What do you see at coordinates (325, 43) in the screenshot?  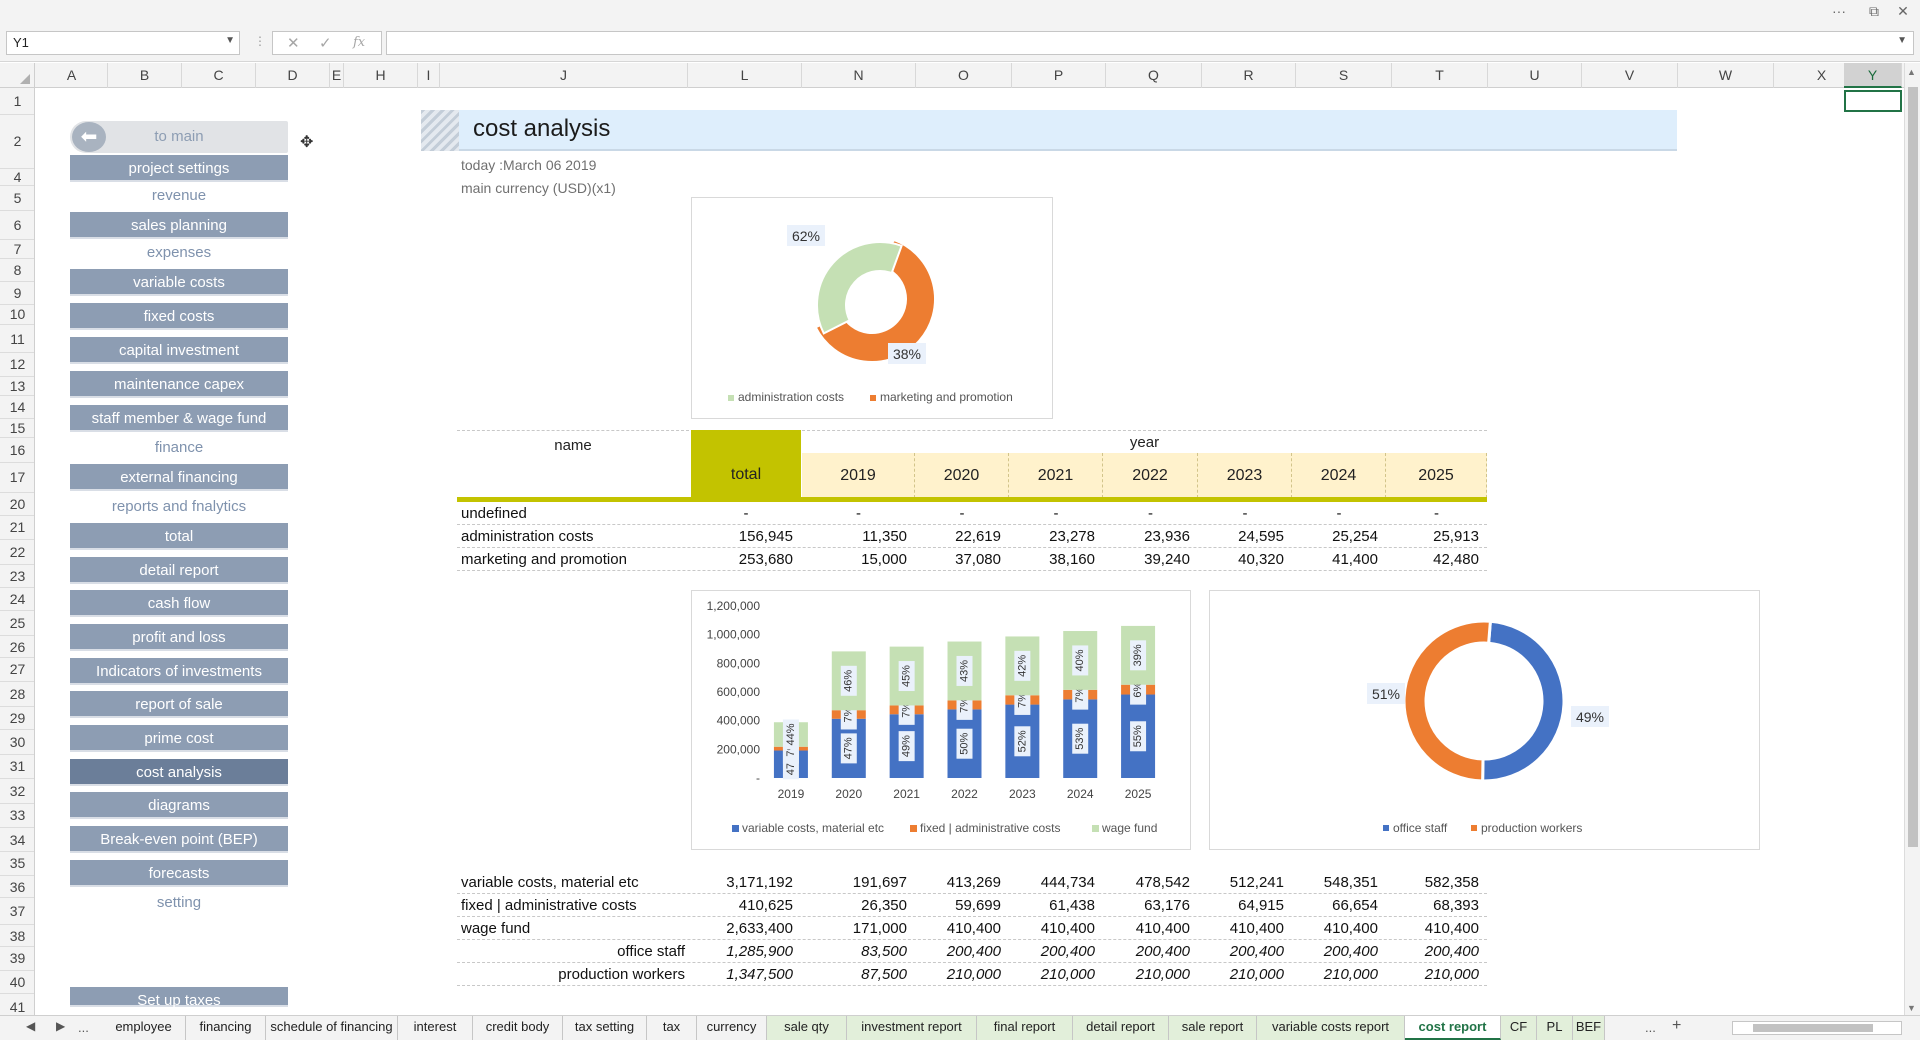 I see `enter-icon: ✓` at bounding box center [325, 43].